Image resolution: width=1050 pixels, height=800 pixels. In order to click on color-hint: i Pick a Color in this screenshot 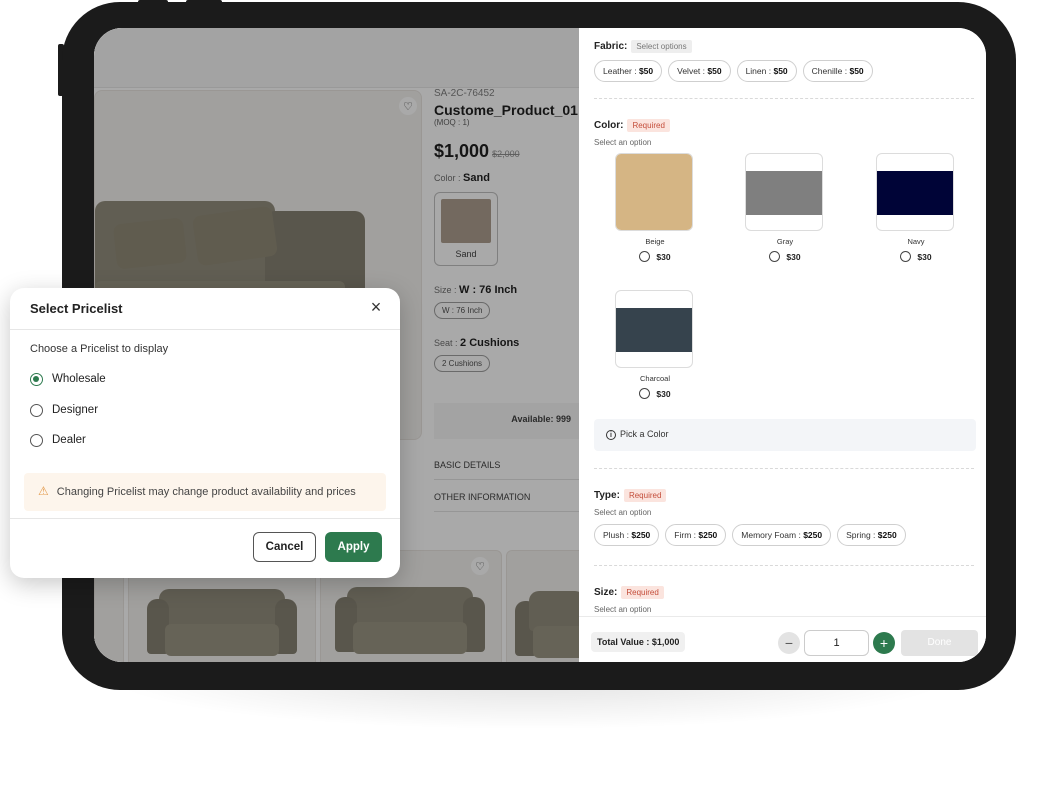, I will do `click(785, 435)`.